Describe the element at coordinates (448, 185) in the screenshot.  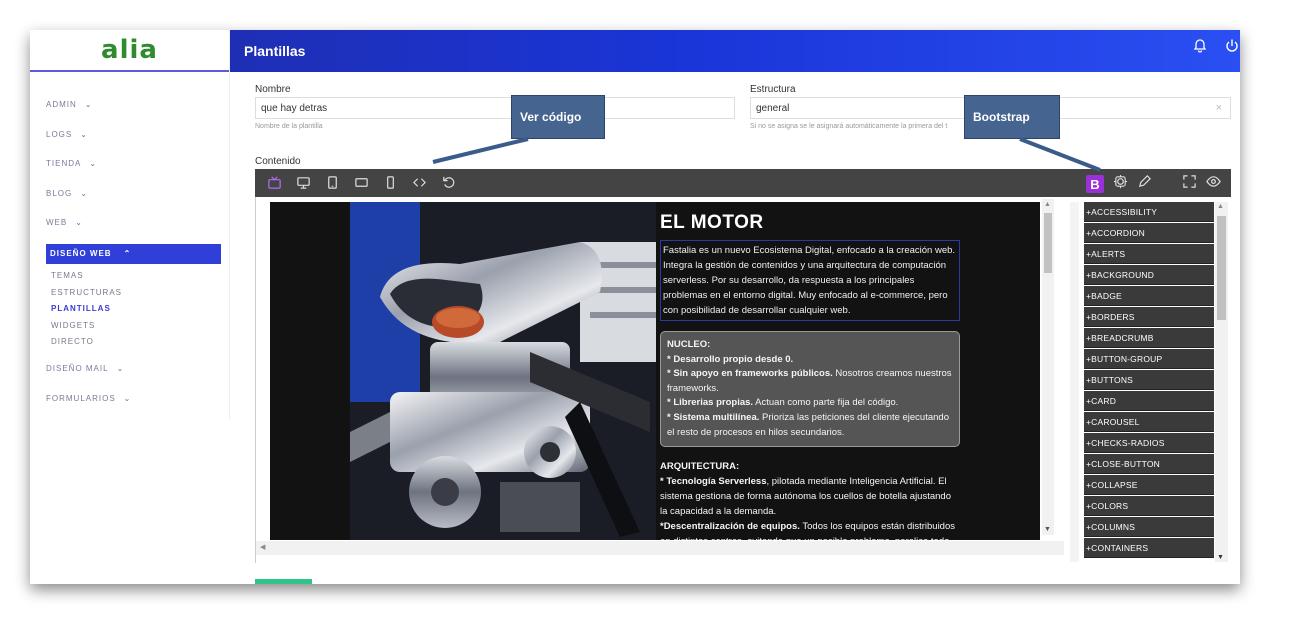
I see `undo-icon` at that location.